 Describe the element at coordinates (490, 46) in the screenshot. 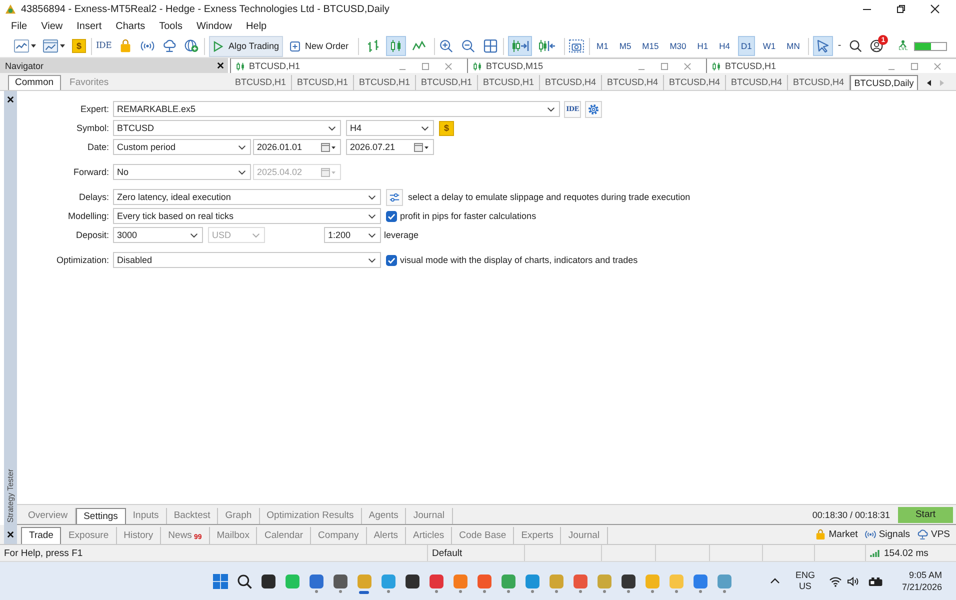

I see `grid-icon` at that location.